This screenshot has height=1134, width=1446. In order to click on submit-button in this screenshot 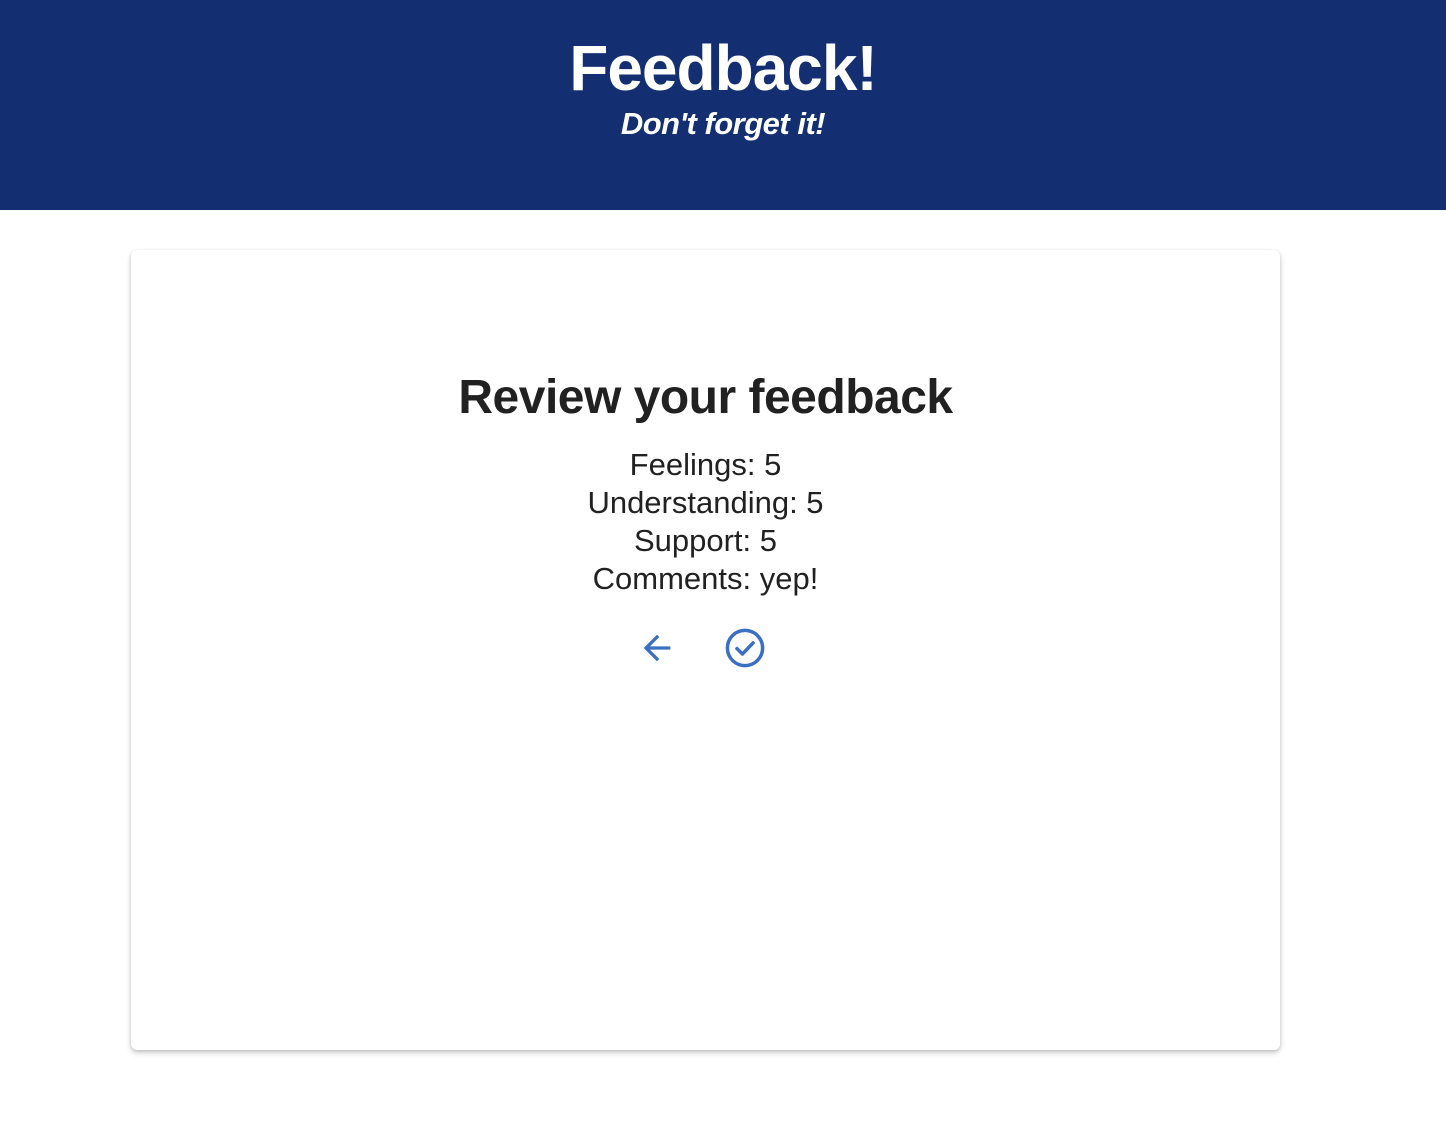, I will do `click(745, 648)`.